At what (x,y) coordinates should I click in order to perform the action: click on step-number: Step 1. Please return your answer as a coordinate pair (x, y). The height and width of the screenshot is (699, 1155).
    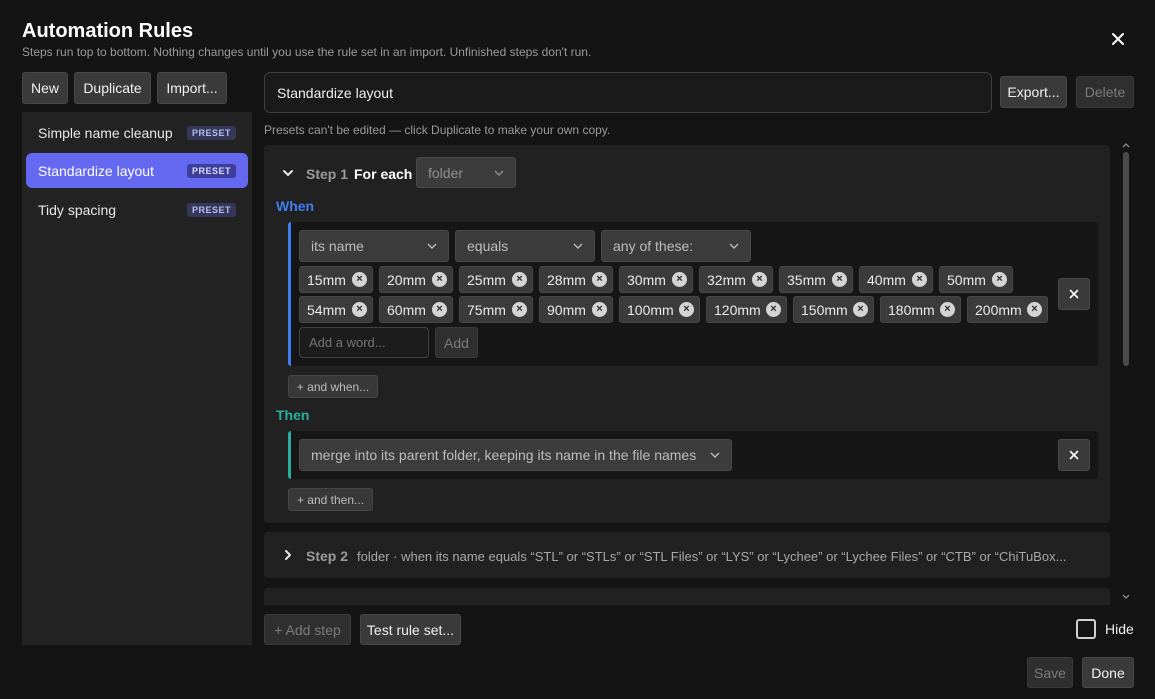
    Looking at the image, I should click on (327, 174).